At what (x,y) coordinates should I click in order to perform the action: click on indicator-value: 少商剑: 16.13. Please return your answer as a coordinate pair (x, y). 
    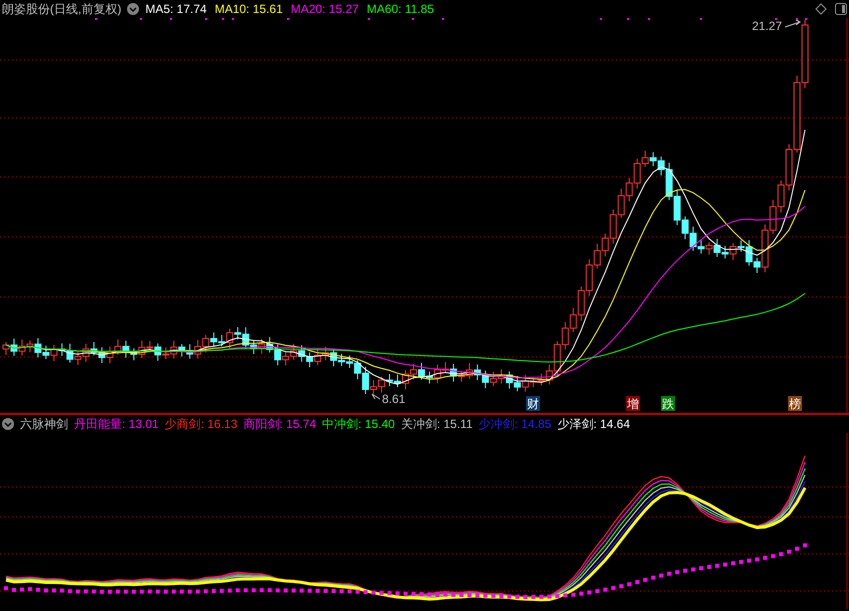
    Looking at the image, I should click on (201, 424).